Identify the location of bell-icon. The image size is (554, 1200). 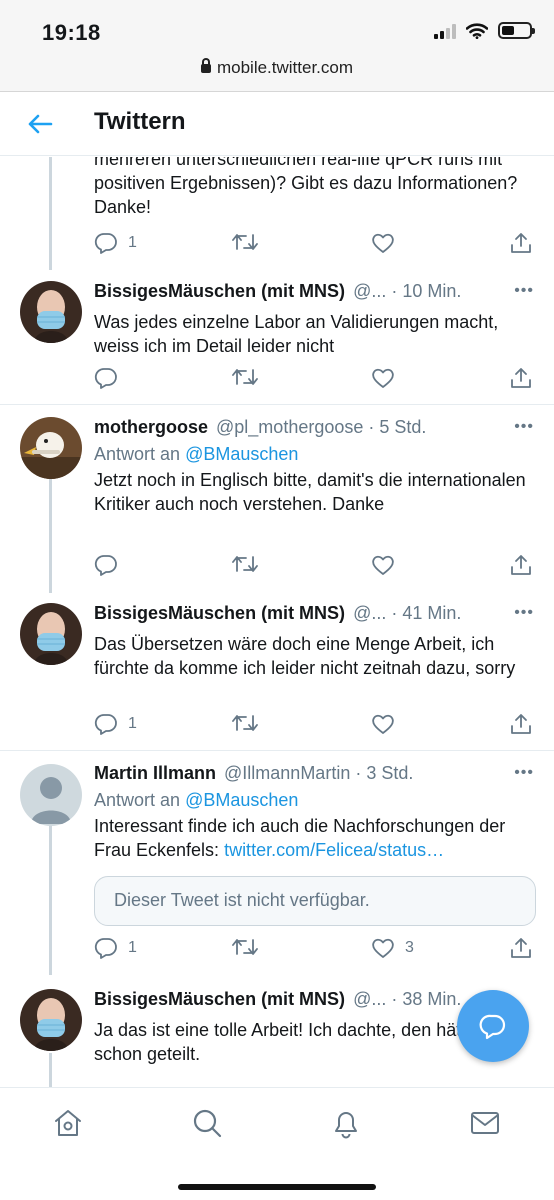
(346, 1125).